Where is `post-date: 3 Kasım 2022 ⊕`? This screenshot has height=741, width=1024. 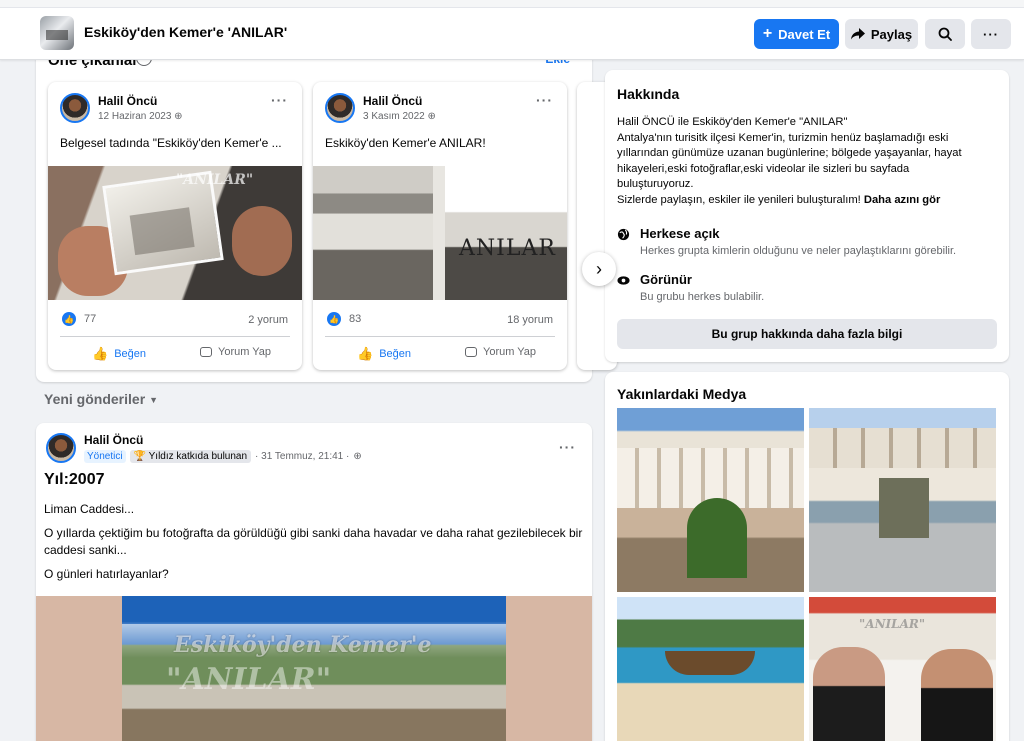
post-date: 3 Kasım 2022 ⊕ is located at coordinates (399, 116).